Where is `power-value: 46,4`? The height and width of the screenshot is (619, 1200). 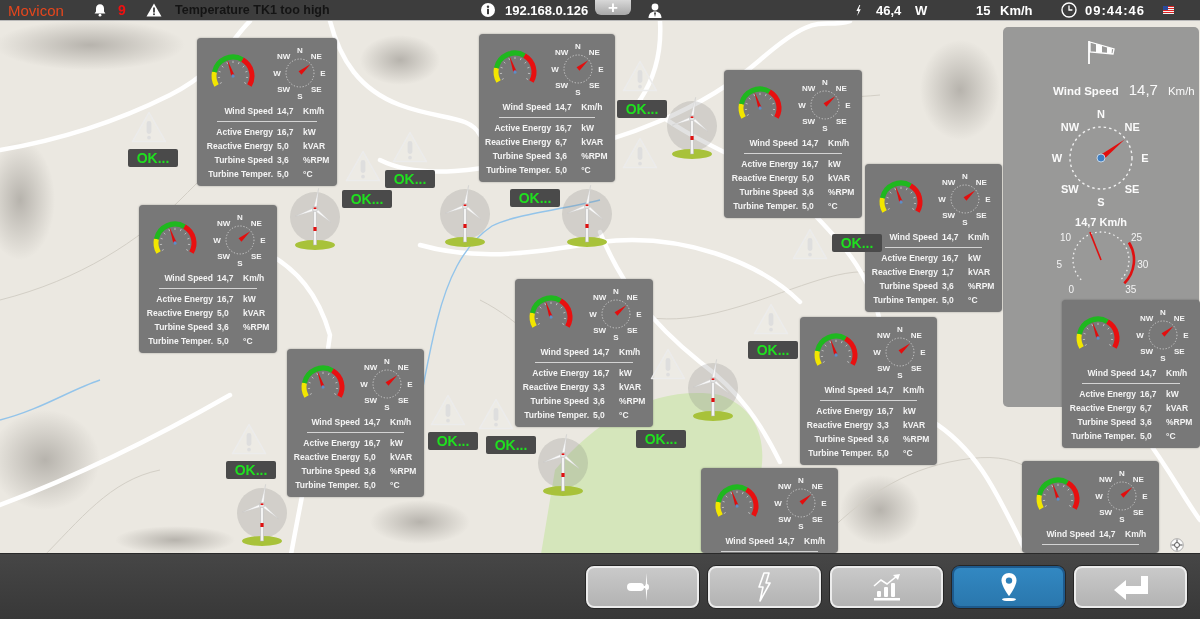
power-value: 46,4 is located at coordinates (889, 10).